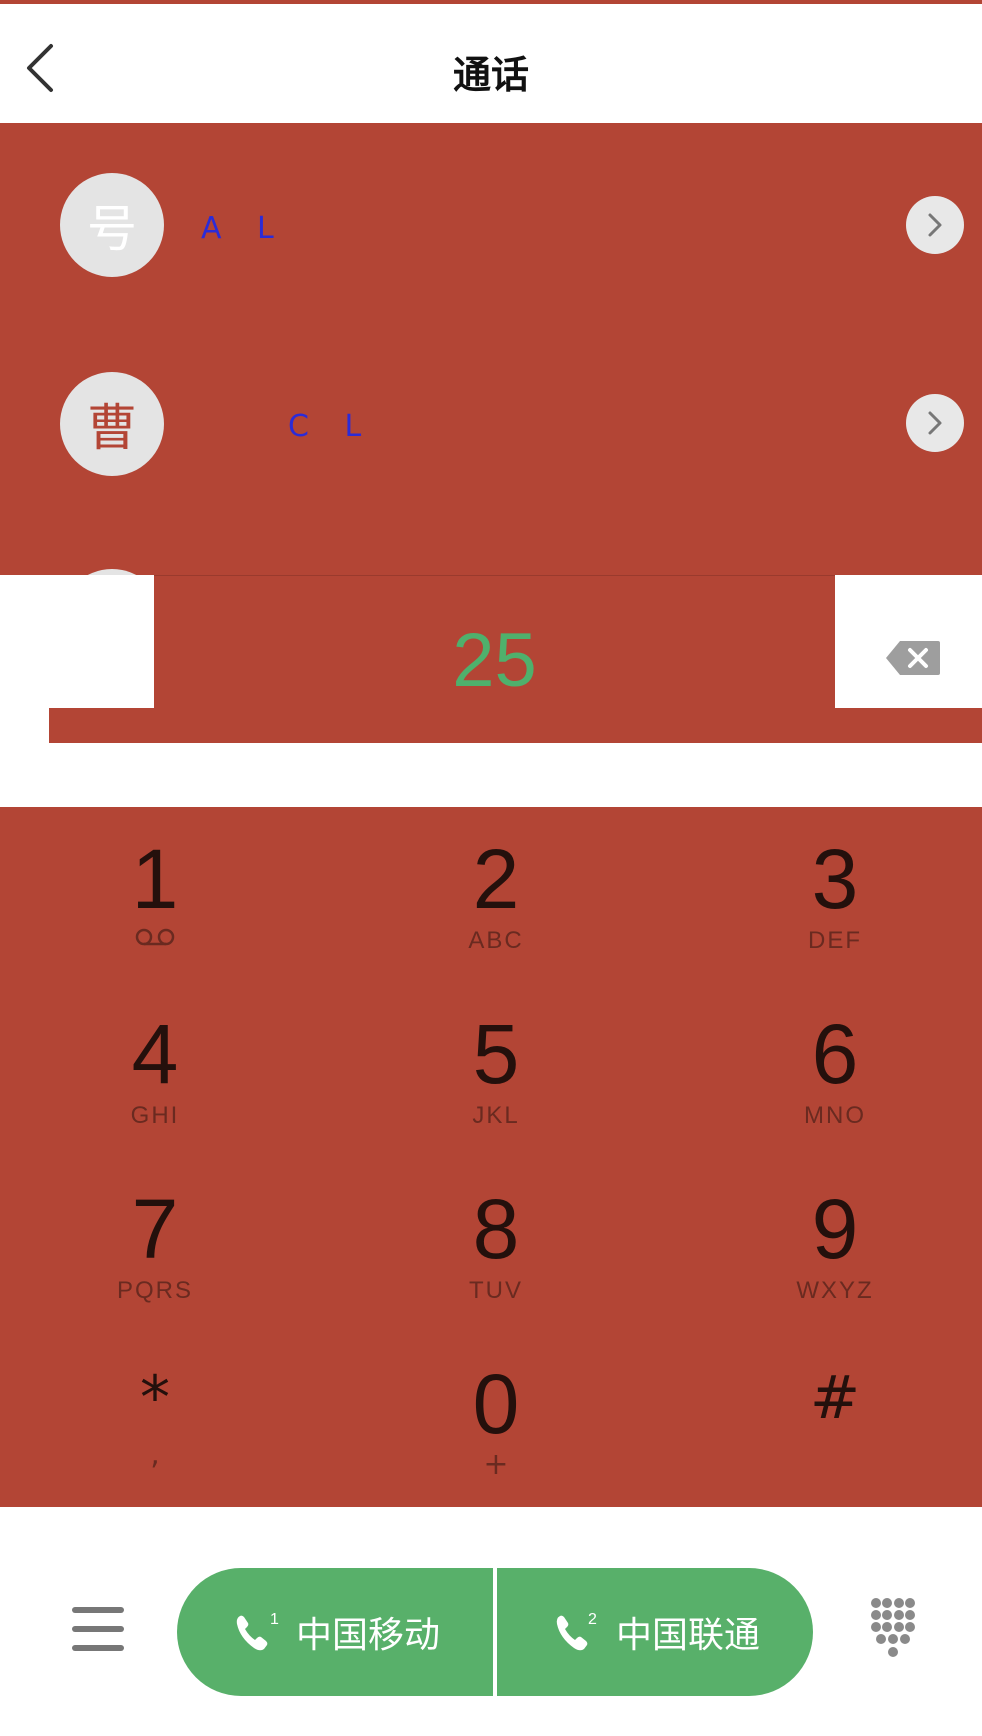  Describe the element at coordinates (835, 940) in the screenshot. I see `key-letters: DEF` at that location.